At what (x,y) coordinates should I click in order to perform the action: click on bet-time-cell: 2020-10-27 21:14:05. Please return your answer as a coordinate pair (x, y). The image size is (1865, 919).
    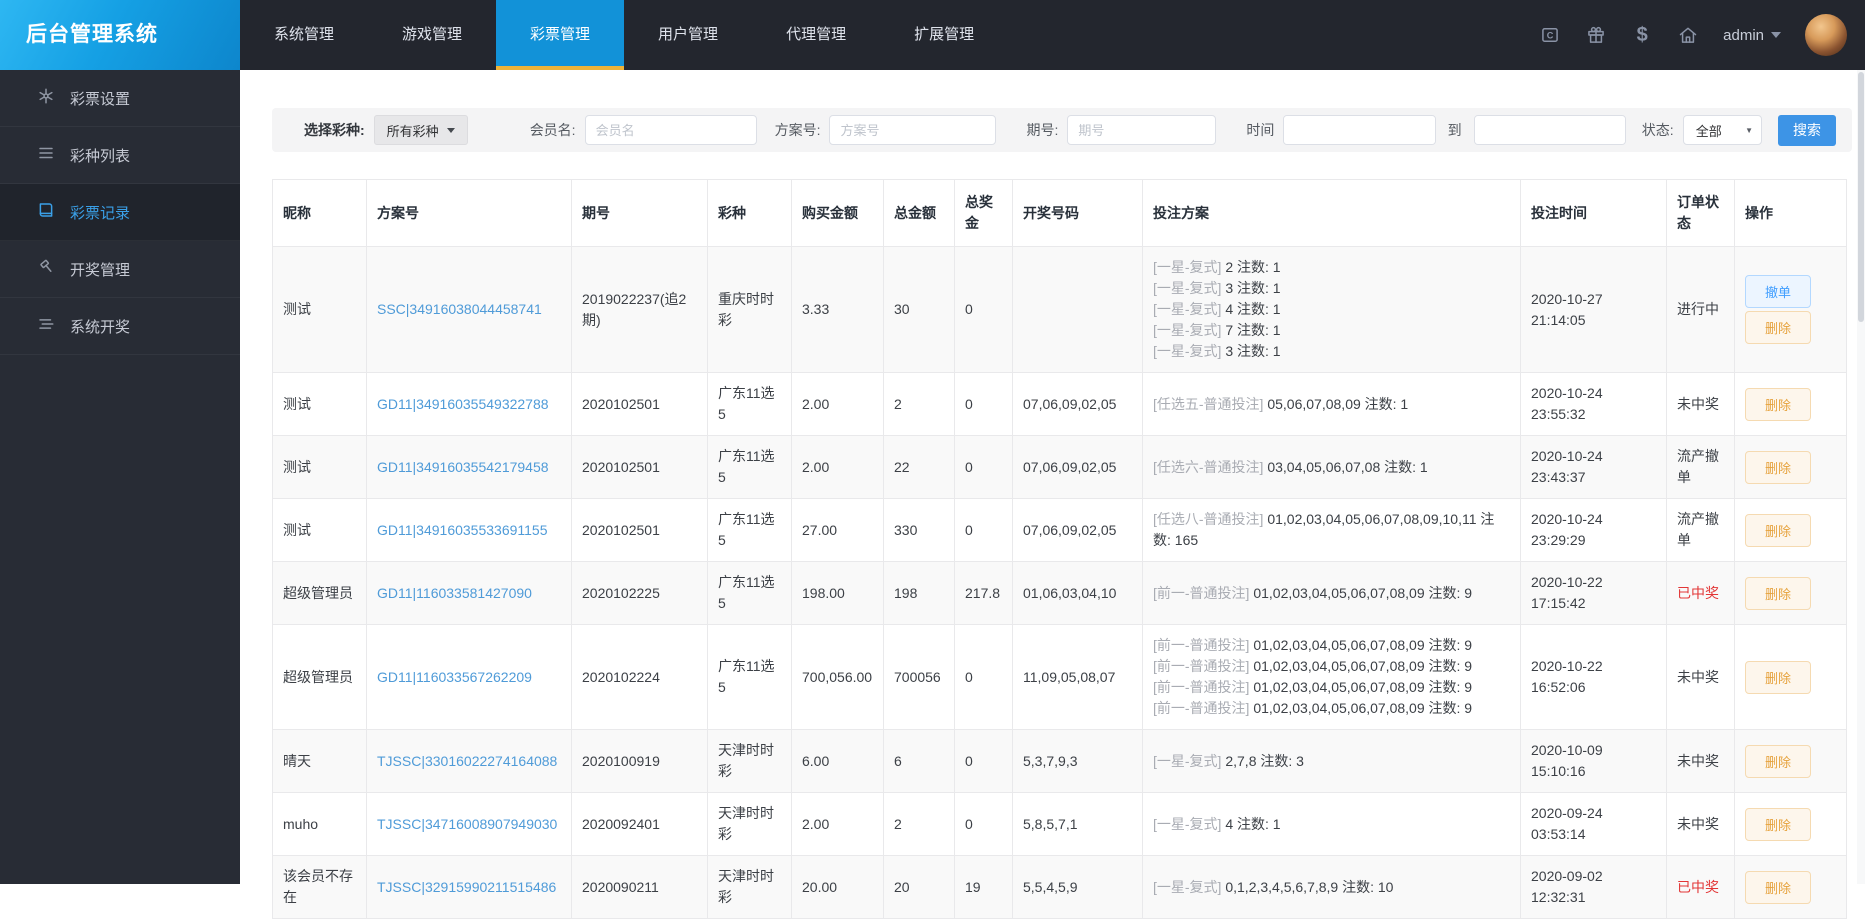
    Looking at the image, I should click on (1594, 310).